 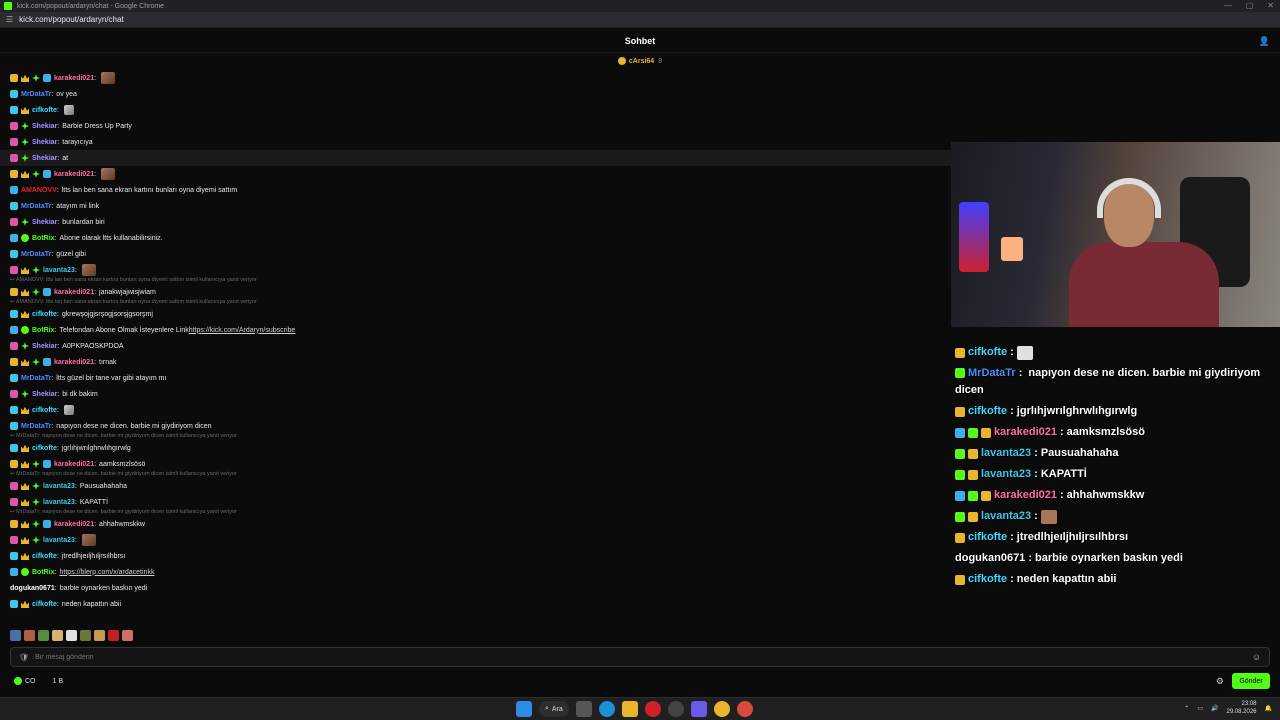 What do you see at coordinates (475, 362) in the screenshot?
I see `chat-message: karakedi021: tırnak` at bounding box center [475, 362].